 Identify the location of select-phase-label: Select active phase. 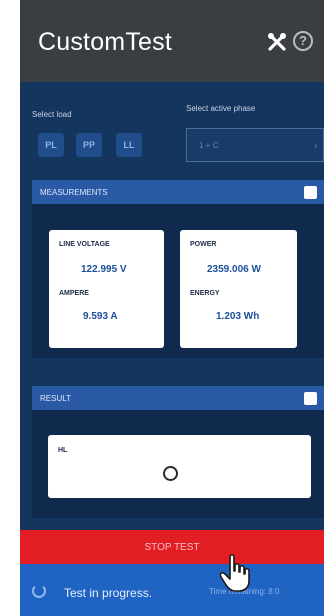
(221, 108).